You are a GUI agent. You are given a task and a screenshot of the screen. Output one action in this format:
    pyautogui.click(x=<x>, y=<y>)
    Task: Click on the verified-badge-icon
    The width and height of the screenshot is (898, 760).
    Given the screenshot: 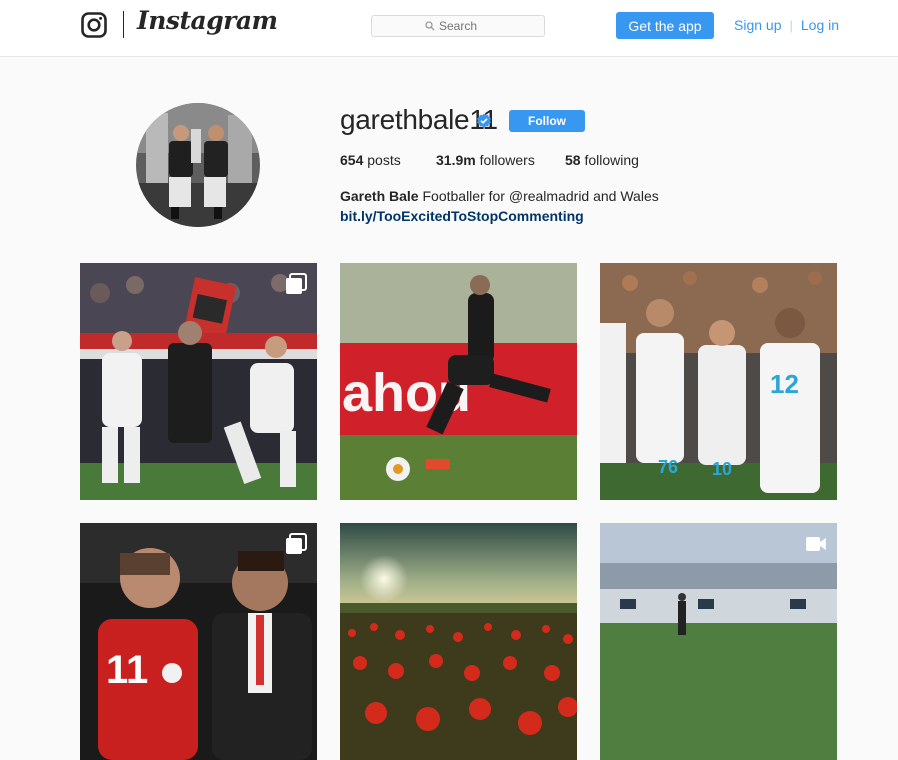 What is the action you would take?
    pyautogui.click(x=484, y=120)
    